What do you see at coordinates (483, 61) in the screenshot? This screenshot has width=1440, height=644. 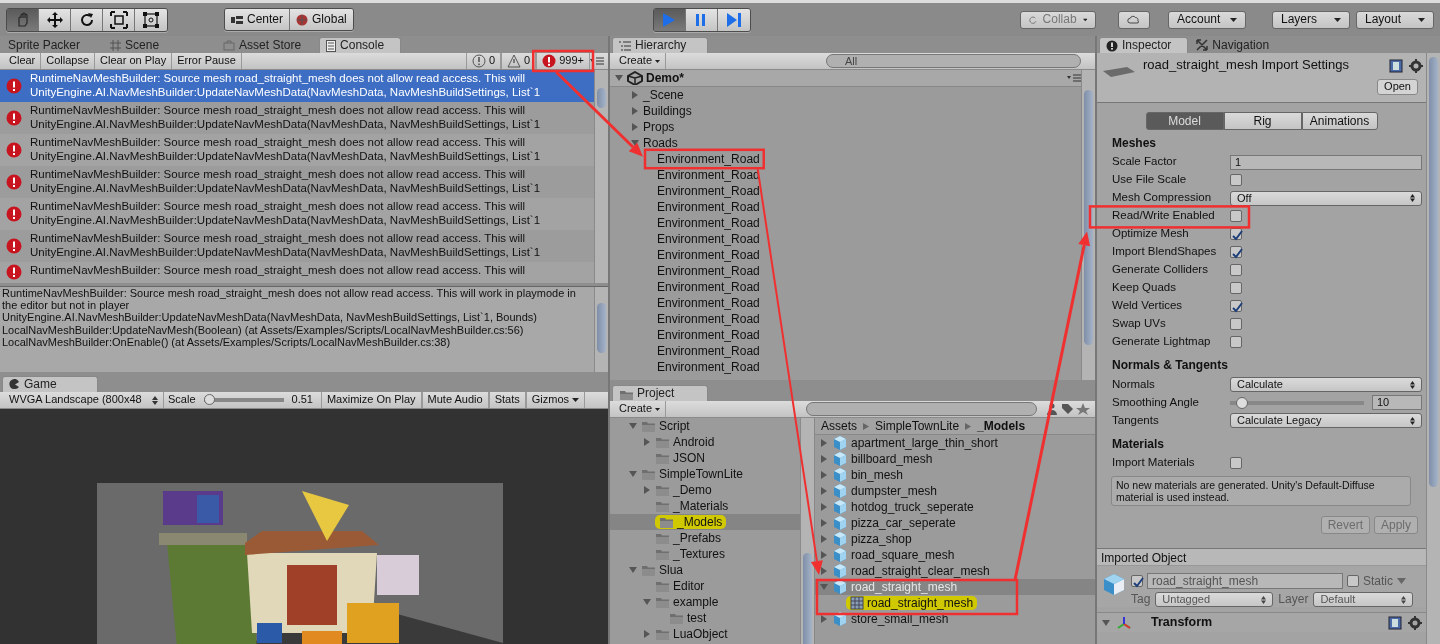 I see `info-filter: 0` at bounding box center [483, 61].